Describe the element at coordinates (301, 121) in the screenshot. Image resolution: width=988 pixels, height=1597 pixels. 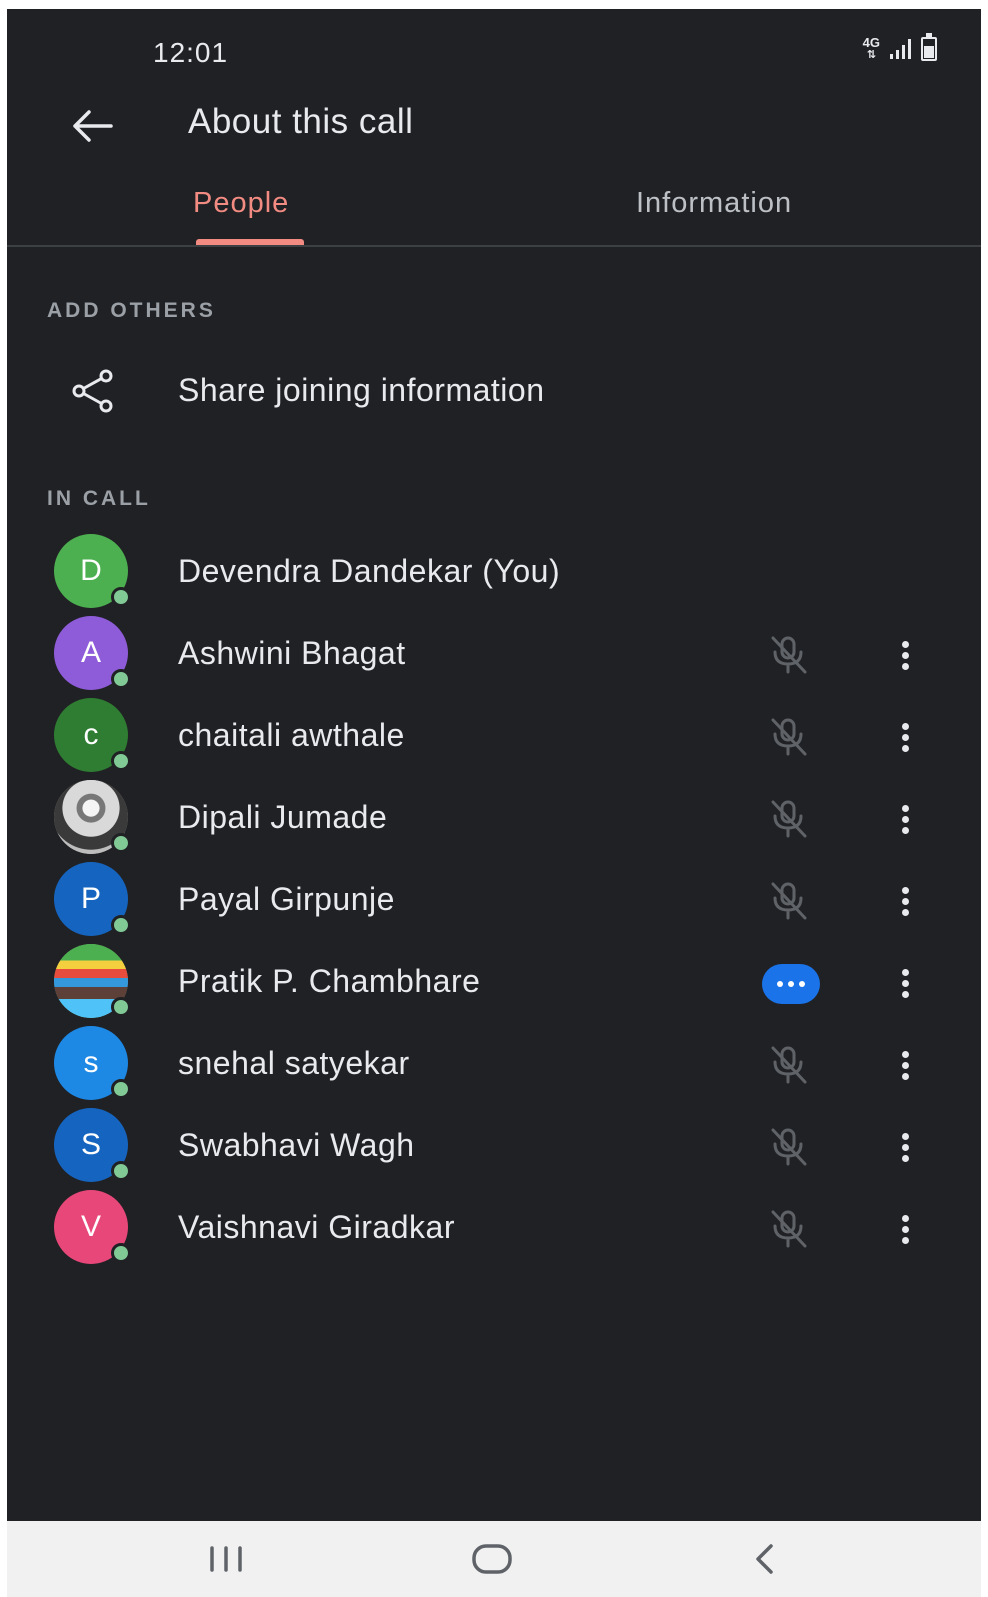
I see `page-title: About this call` at that location.